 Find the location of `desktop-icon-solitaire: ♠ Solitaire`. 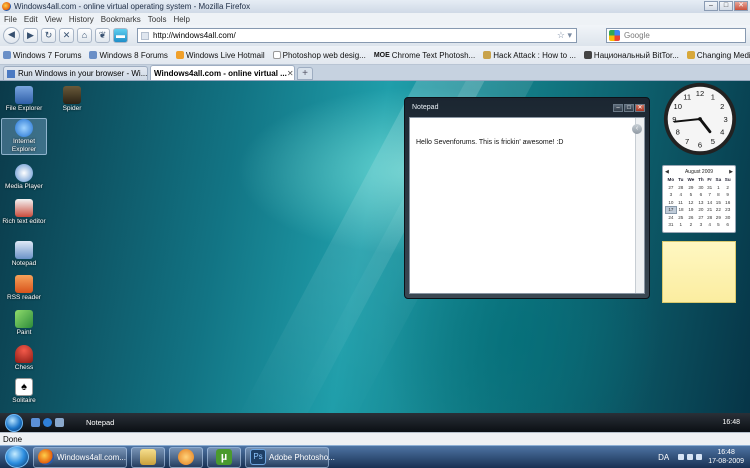

desktop-icon-solitaire: ♠ Solitaire is located at coordinates (24, 391).